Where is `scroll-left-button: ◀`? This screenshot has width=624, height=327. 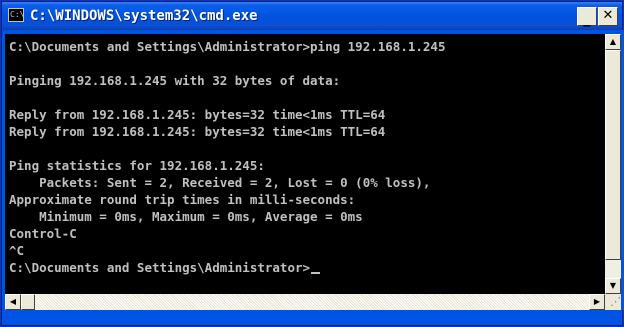
scroll-left-button: ◀ is located at coordinates (13, 302).